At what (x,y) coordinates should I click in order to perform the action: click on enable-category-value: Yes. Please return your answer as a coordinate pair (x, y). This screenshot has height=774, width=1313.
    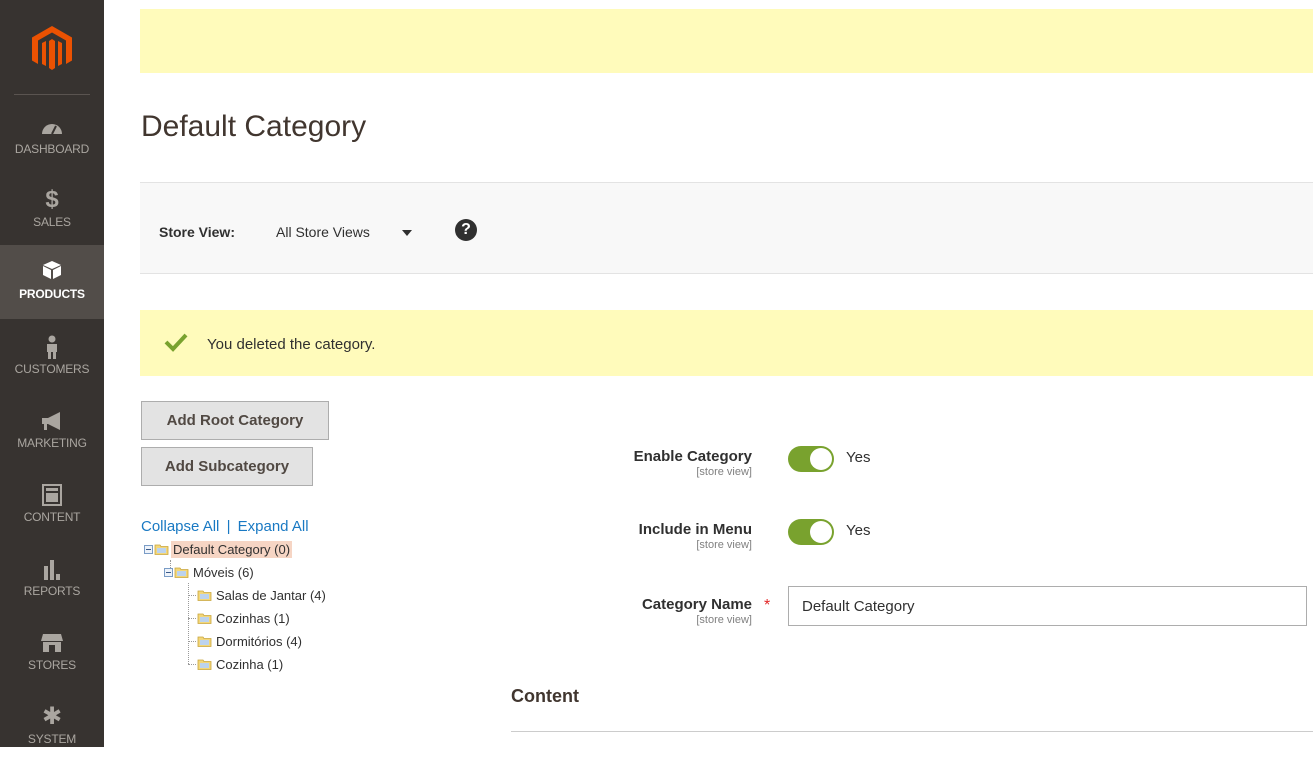
    Looking at the image, I should click on (858, 457).